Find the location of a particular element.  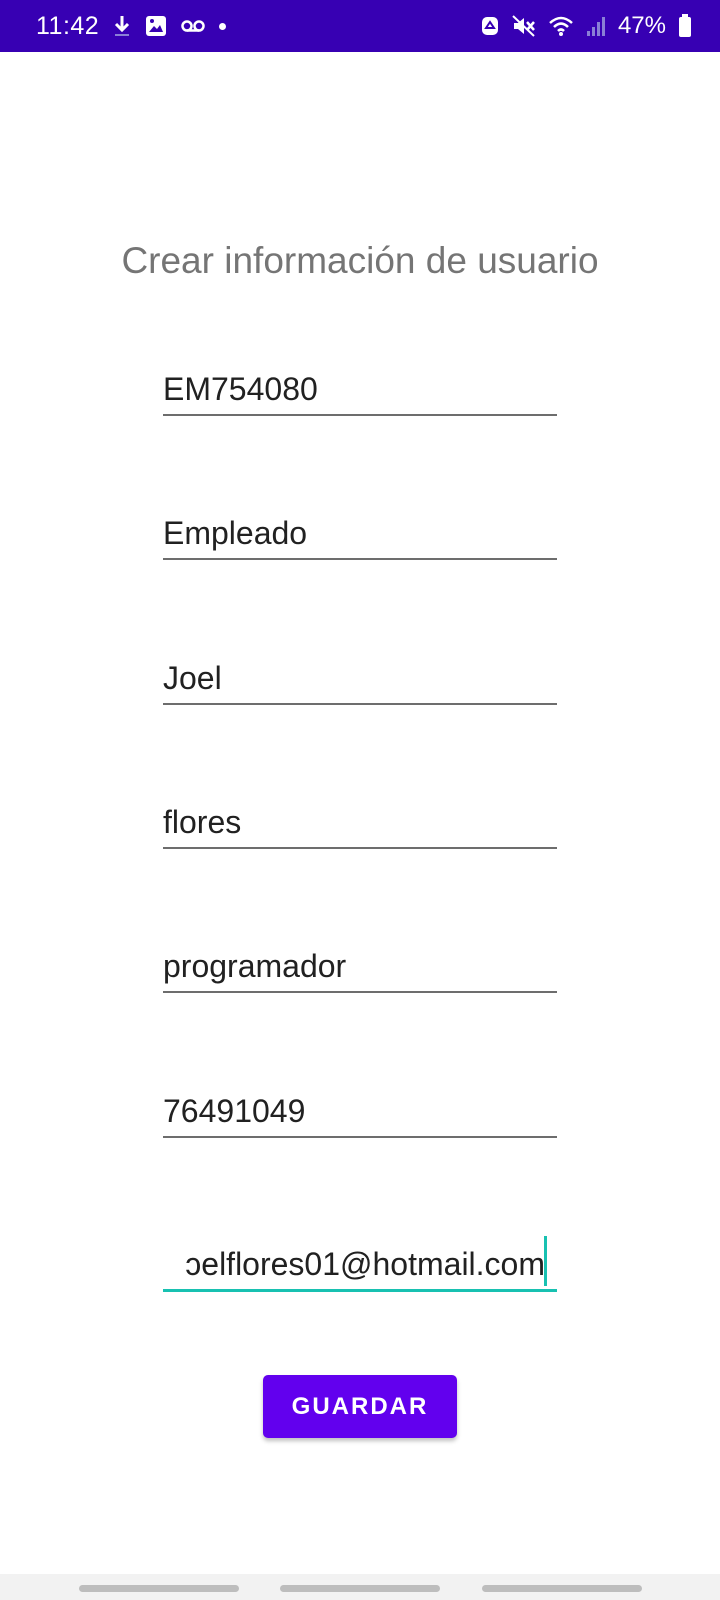

correo-input: ɔelflores01@hotmail.com is located at coordinates (365, 1264).